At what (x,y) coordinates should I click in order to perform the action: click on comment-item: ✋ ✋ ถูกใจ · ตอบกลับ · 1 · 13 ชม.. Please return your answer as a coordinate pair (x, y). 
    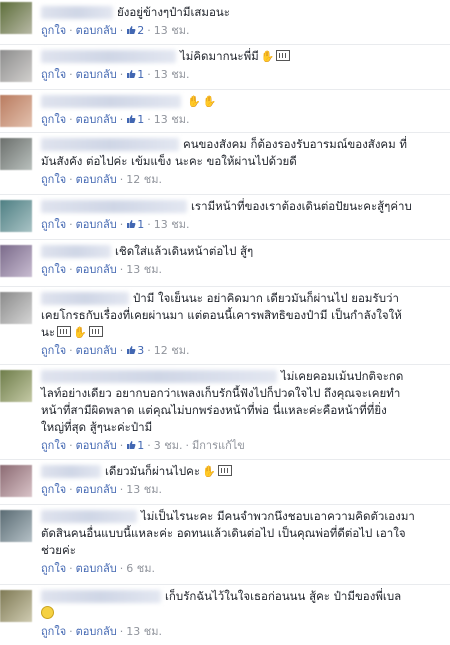
    Looking at the image, I should click on (225, 110).